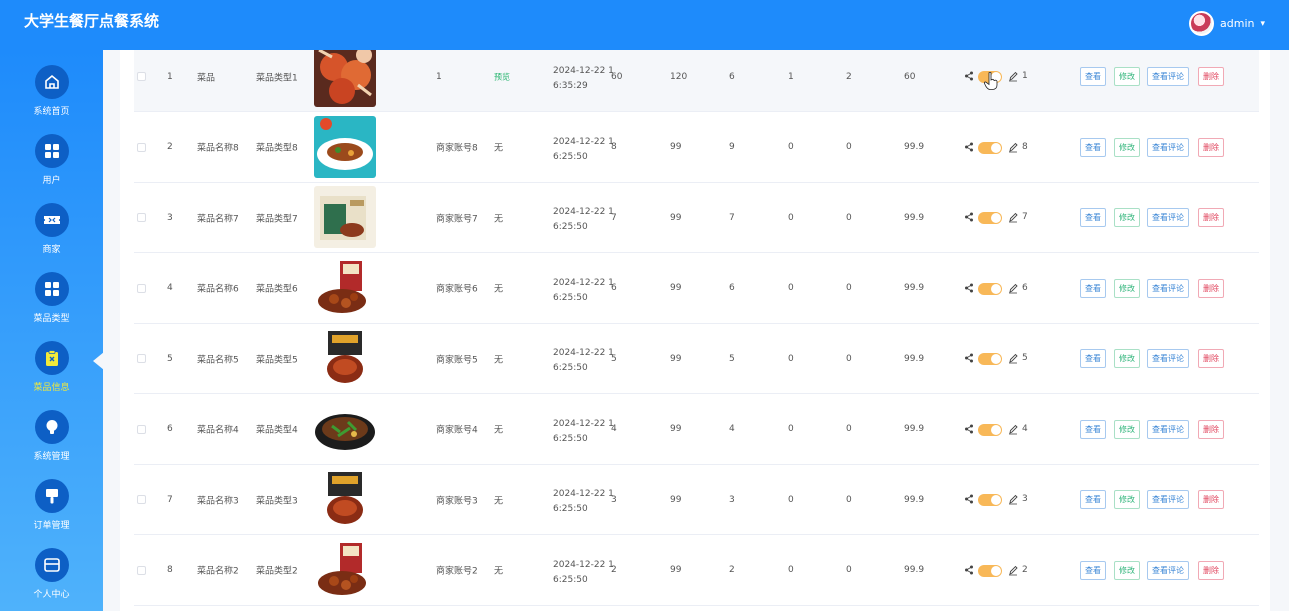 This screenshot has width=1289, height=611. I want to click on cell-type: 菜品类型5, so click(277, 360).